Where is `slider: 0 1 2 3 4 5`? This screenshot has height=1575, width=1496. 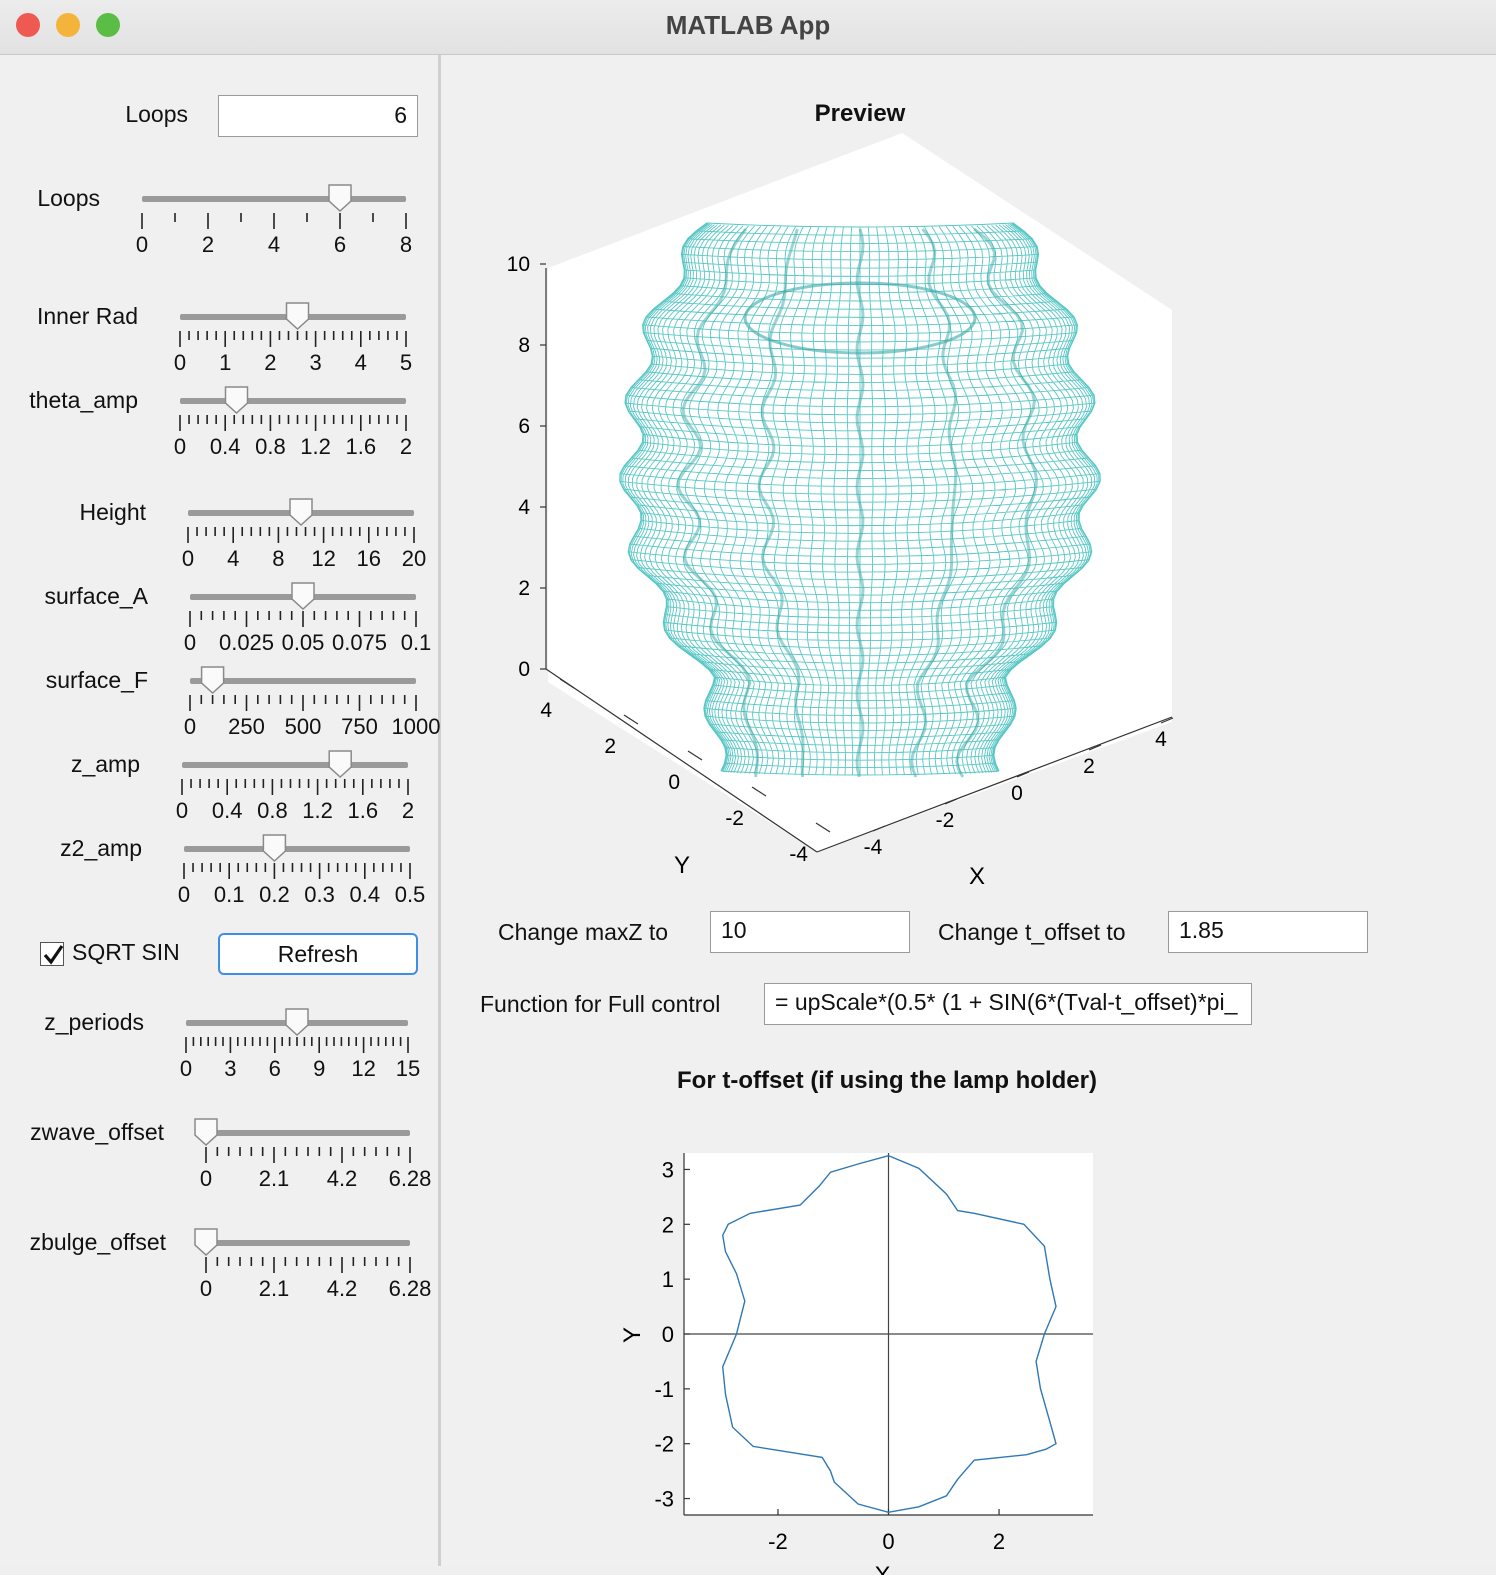
slider: 0 1 2 3 4 5 is located at coordinates (293, 339).